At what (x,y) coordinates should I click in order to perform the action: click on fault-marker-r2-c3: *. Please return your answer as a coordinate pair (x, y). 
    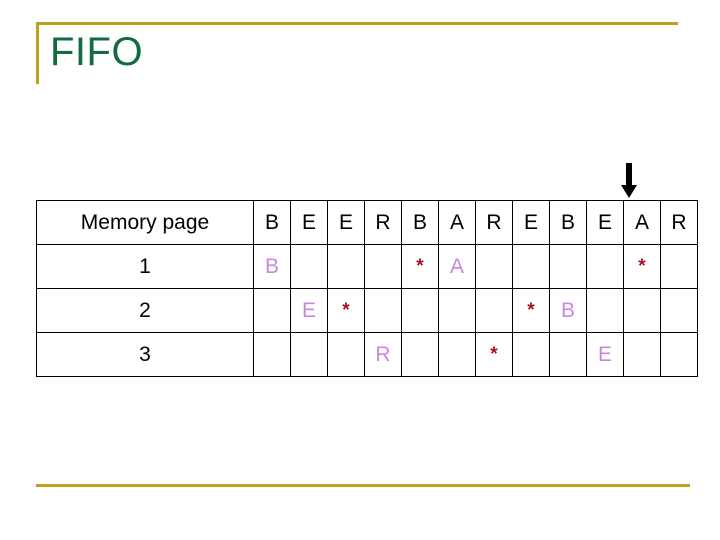
    Looking at the image, I should click on (346, 310).